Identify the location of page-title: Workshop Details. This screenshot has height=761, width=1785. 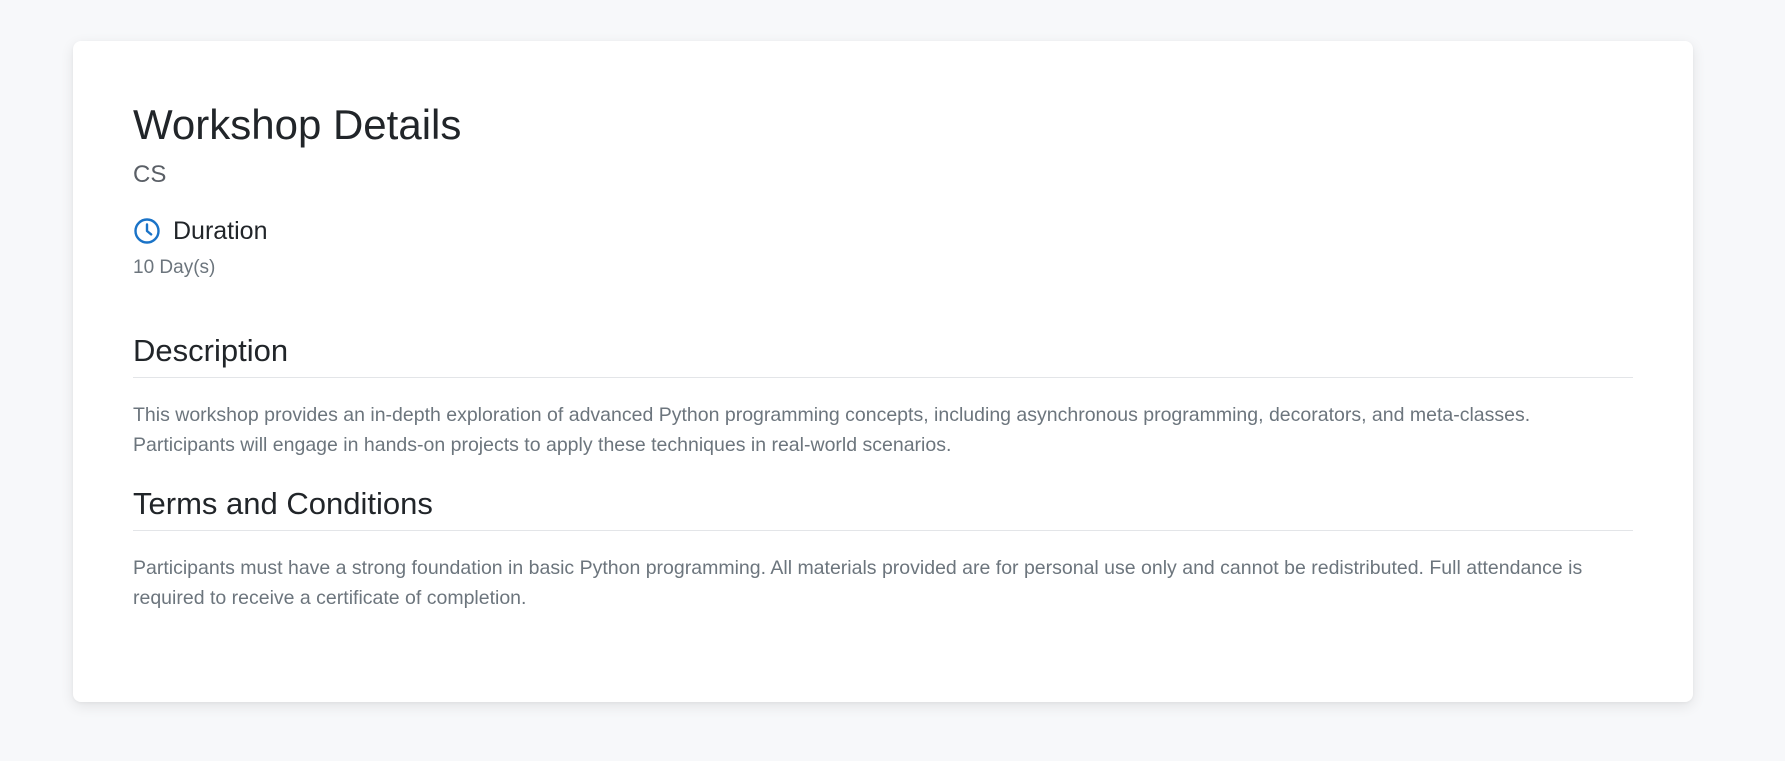
(297, 124).